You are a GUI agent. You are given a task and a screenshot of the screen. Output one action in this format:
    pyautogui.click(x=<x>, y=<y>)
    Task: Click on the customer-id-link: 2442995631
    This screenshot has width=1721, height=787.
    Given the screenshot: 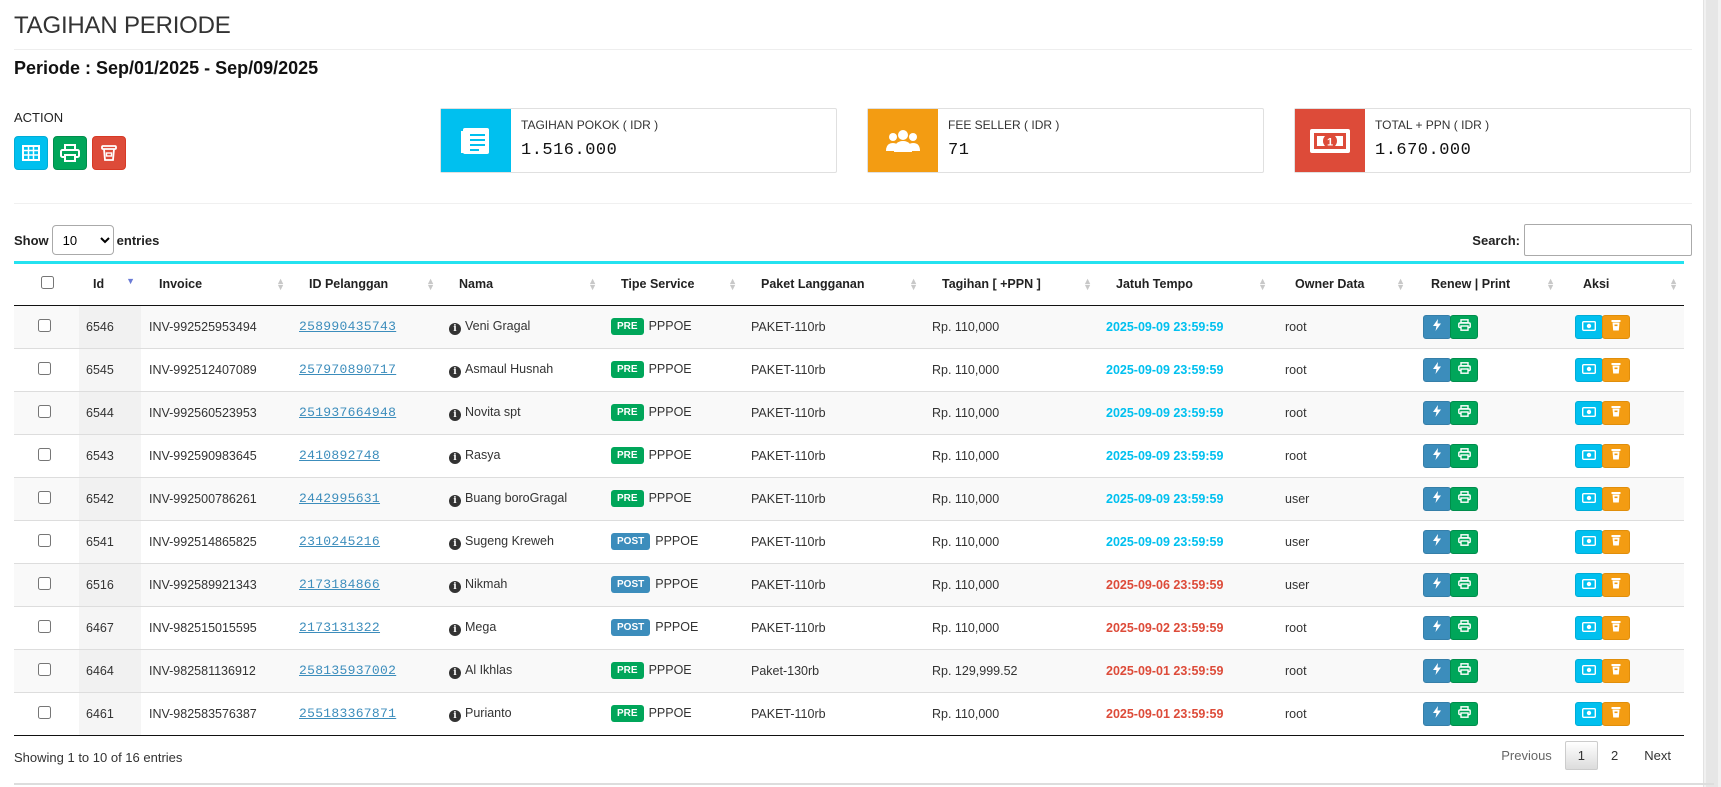 What is the action you would take?
    pyautogui.click(x=339, y=498)
    